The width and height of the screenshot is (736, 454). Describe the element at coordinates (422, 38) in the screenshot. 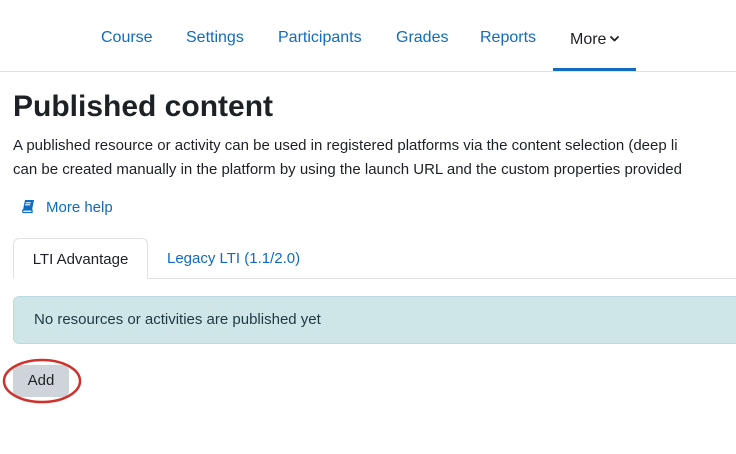

I see `nav-item-grades: Grades` at that location.